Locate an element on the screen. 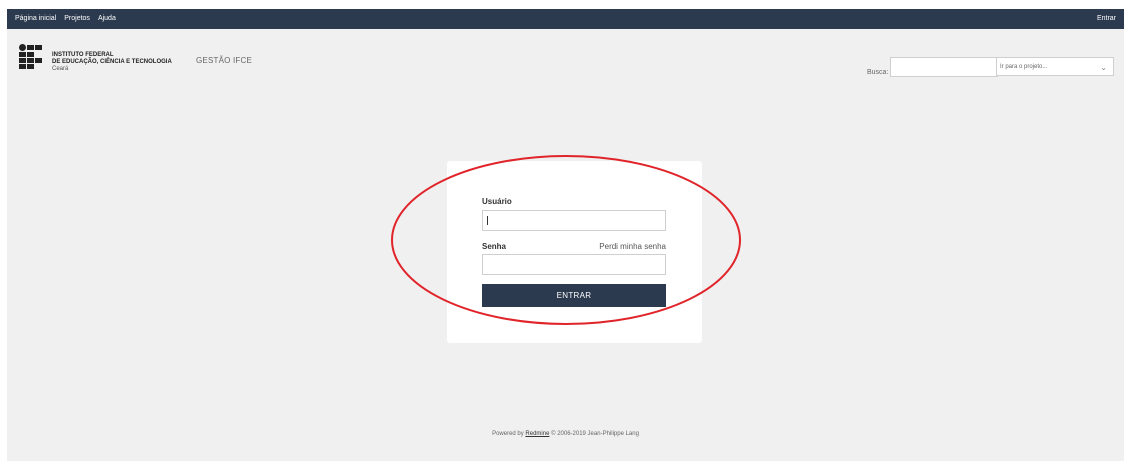 The width and height of the screenshot is (1131, 461). logo-line1: INSTITUTO FEDERAL is located at coordinates (83, 55).